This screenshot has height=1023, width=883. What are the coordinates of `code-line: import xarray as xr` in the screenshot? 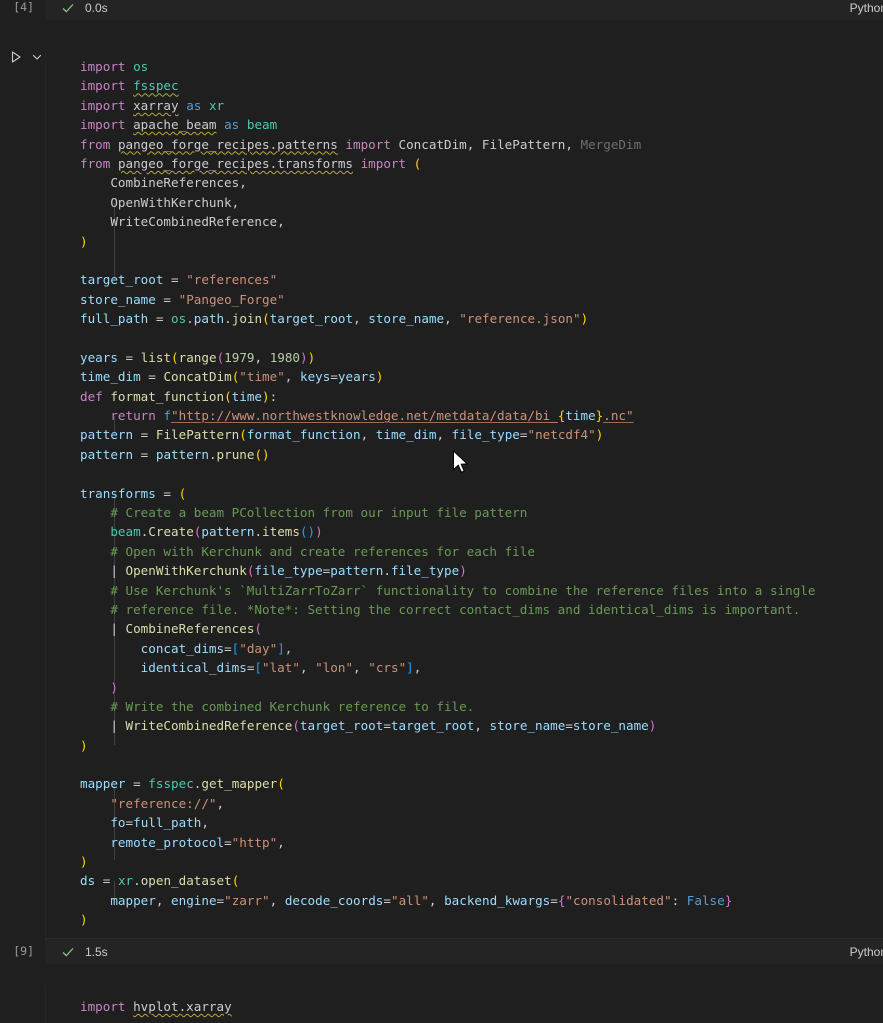 It's located at (152, 105).